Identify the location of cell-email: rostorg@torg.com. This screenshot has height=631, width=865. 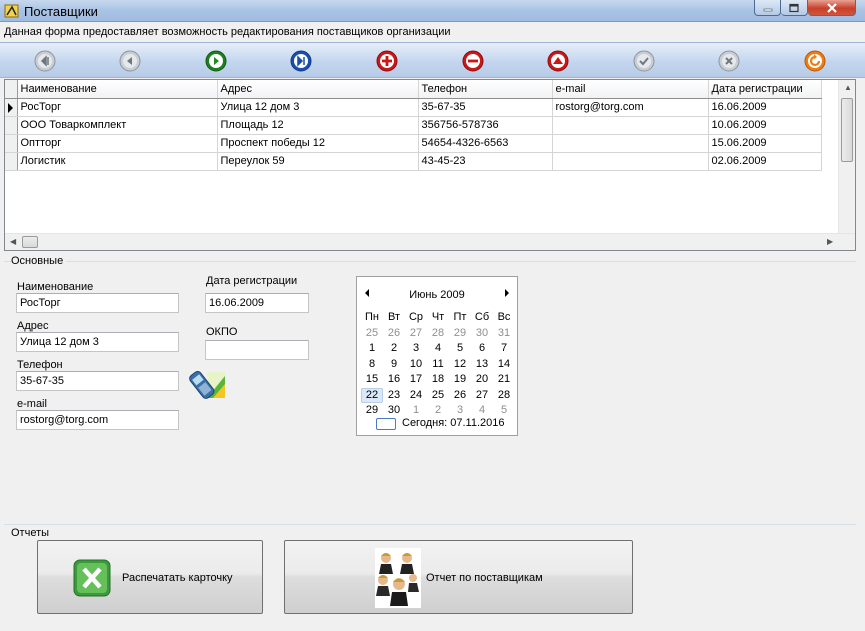
(630, 107).